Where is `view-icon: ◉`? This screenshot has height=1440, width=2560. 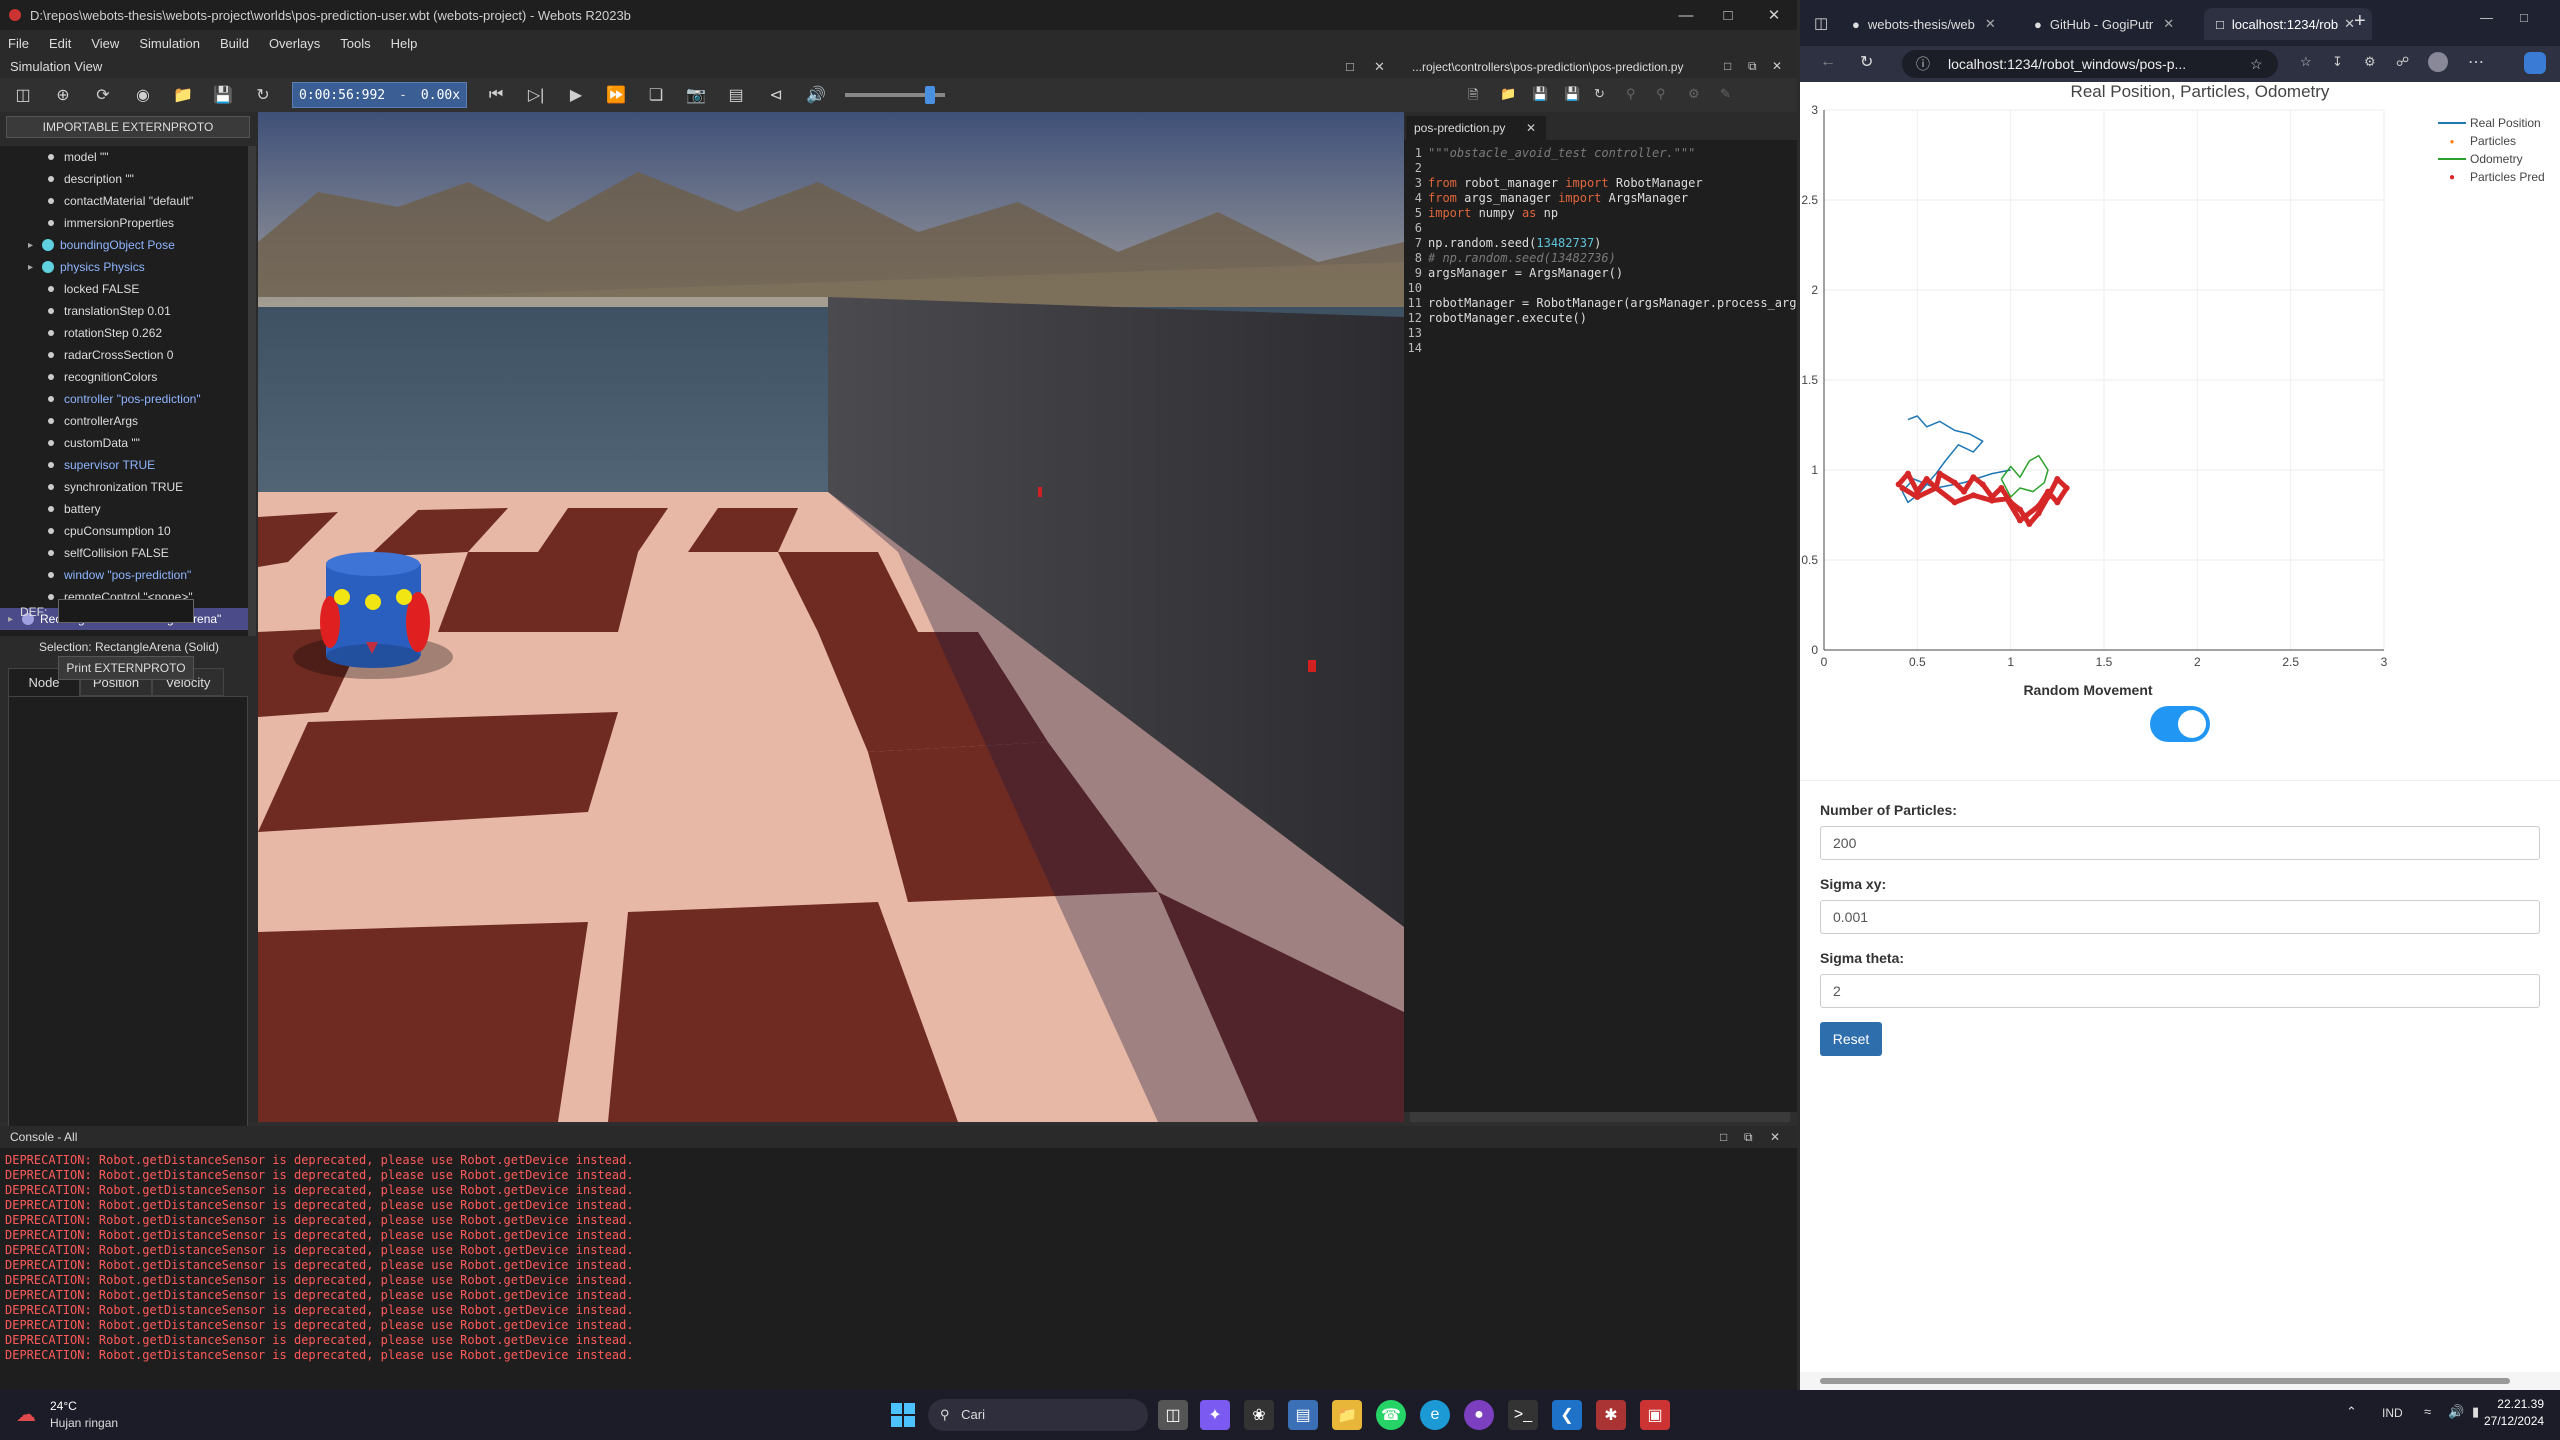 view-icon: ◉ is located at coordinates (143, 95).